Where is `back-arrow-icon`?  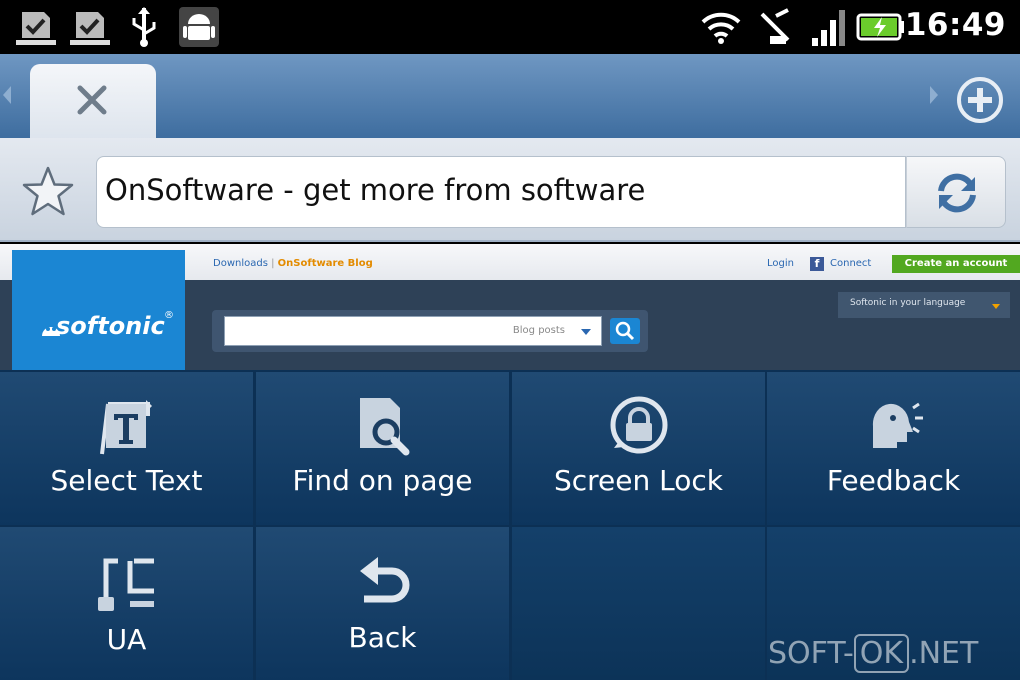
back-arrow-icon is located at coordinates (384, 580).